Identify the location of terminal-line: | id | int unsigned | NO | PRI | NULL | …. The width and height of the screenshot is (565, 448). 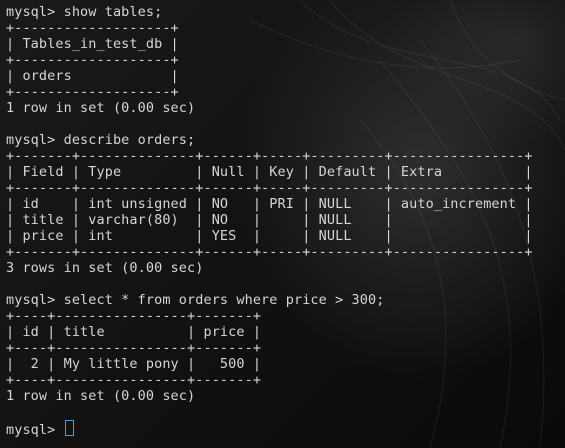
(269, 204).